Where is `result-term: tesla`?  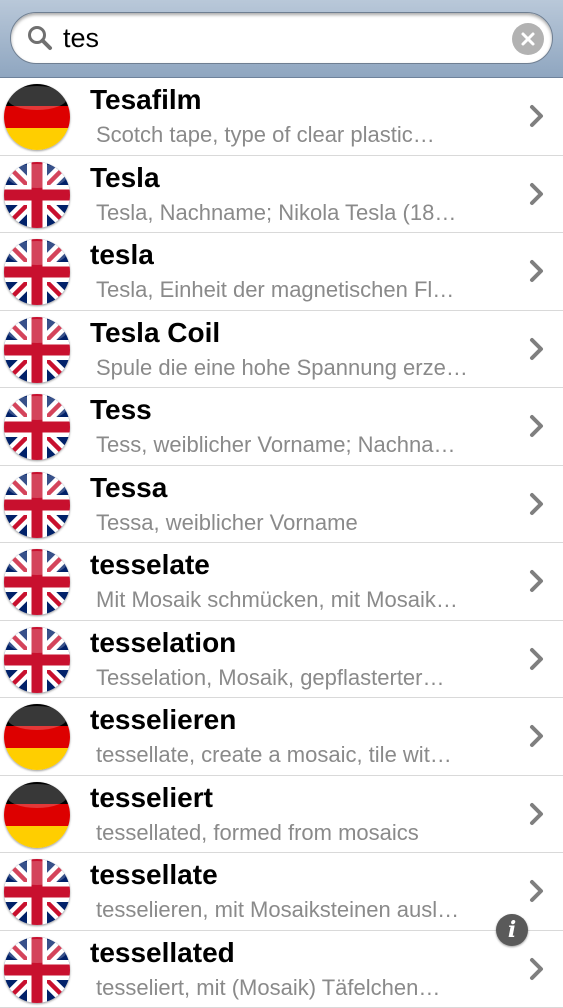 result-term: tesla is located at coordinates (122, 255).